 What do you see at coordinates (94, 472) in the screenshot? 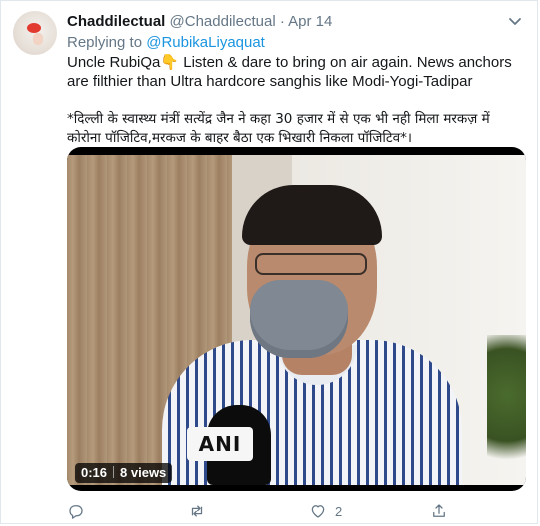
I see `video-duration: 0:16` at bounding box center [94, 472].